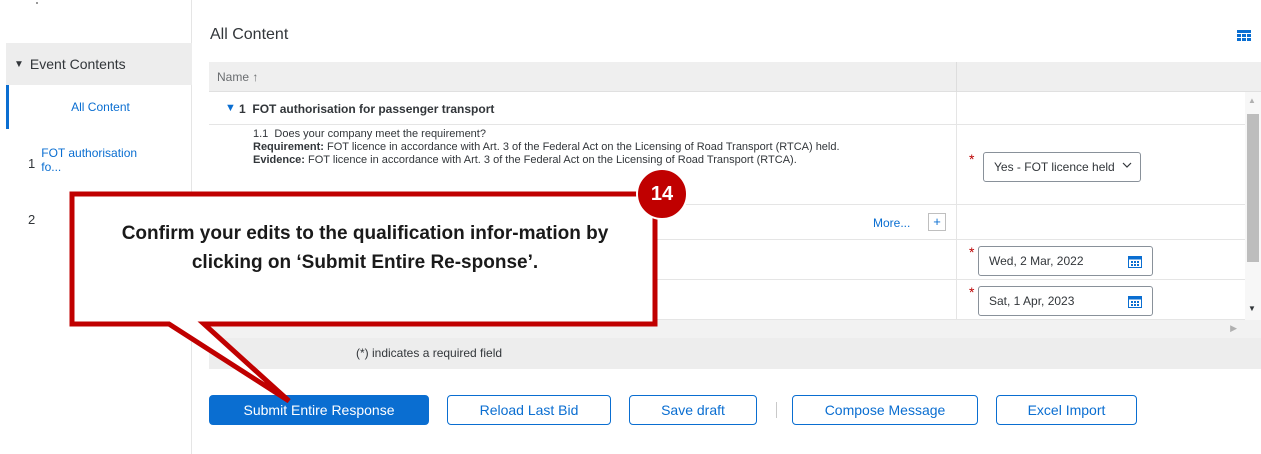 Image resolution: width=1261 pixels, height=454 pixels. What do you see at coordinates (529, 410) in the screenshot?
I see `reload-last-bid-button: Reload Last Bid` at bounding box center [529, 410].